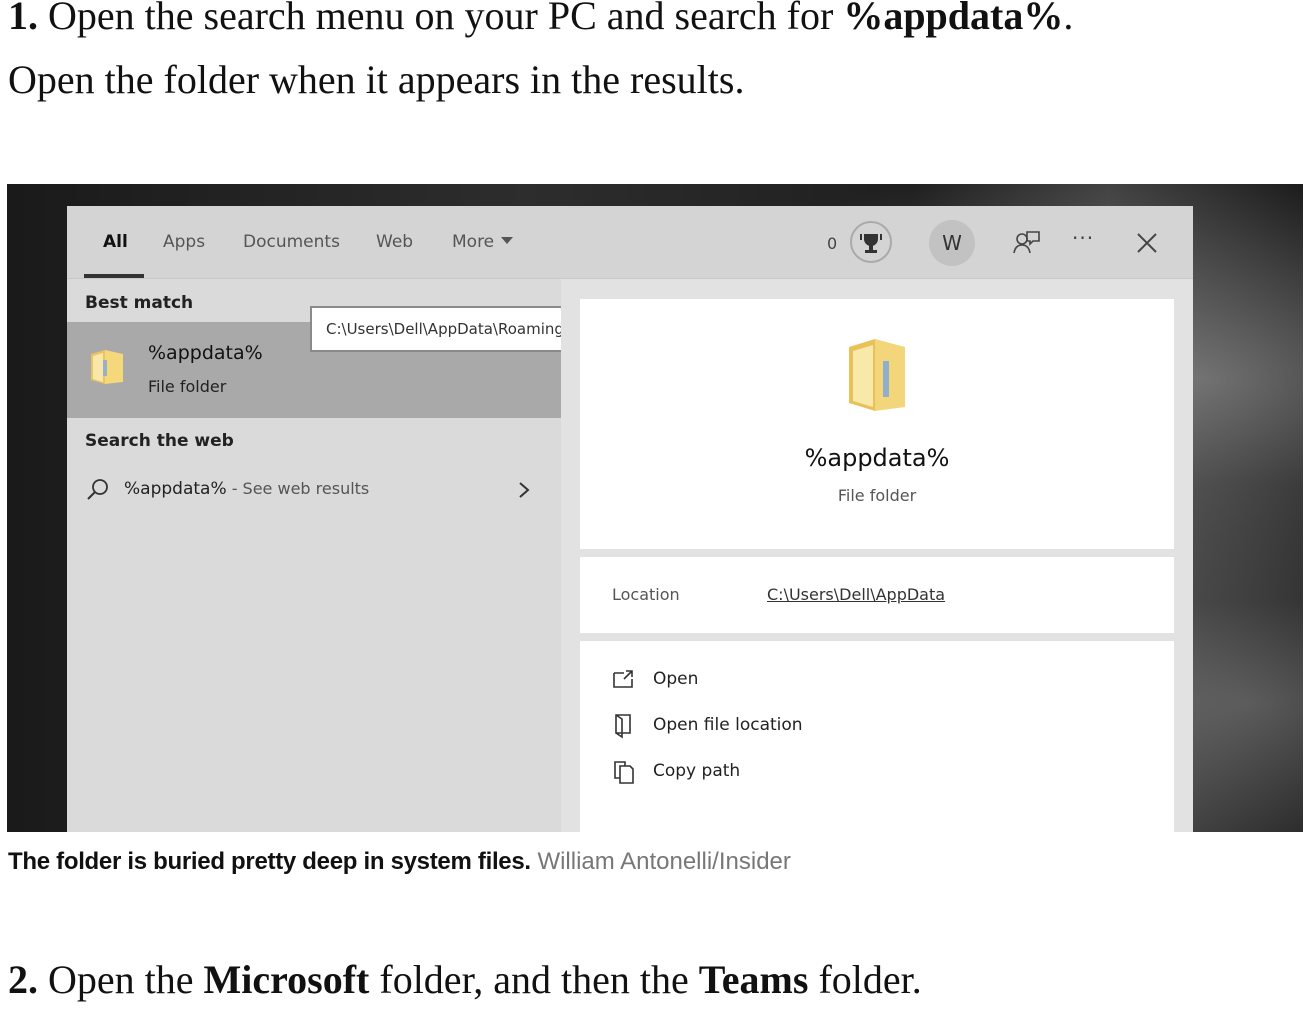 Image resolution: width=1310 pixels, height=1012 pixels. Describe the element at coordinates (856, 594) in the screenshot. I see `location-link: C:\Users\Dell\AppData` at that location.